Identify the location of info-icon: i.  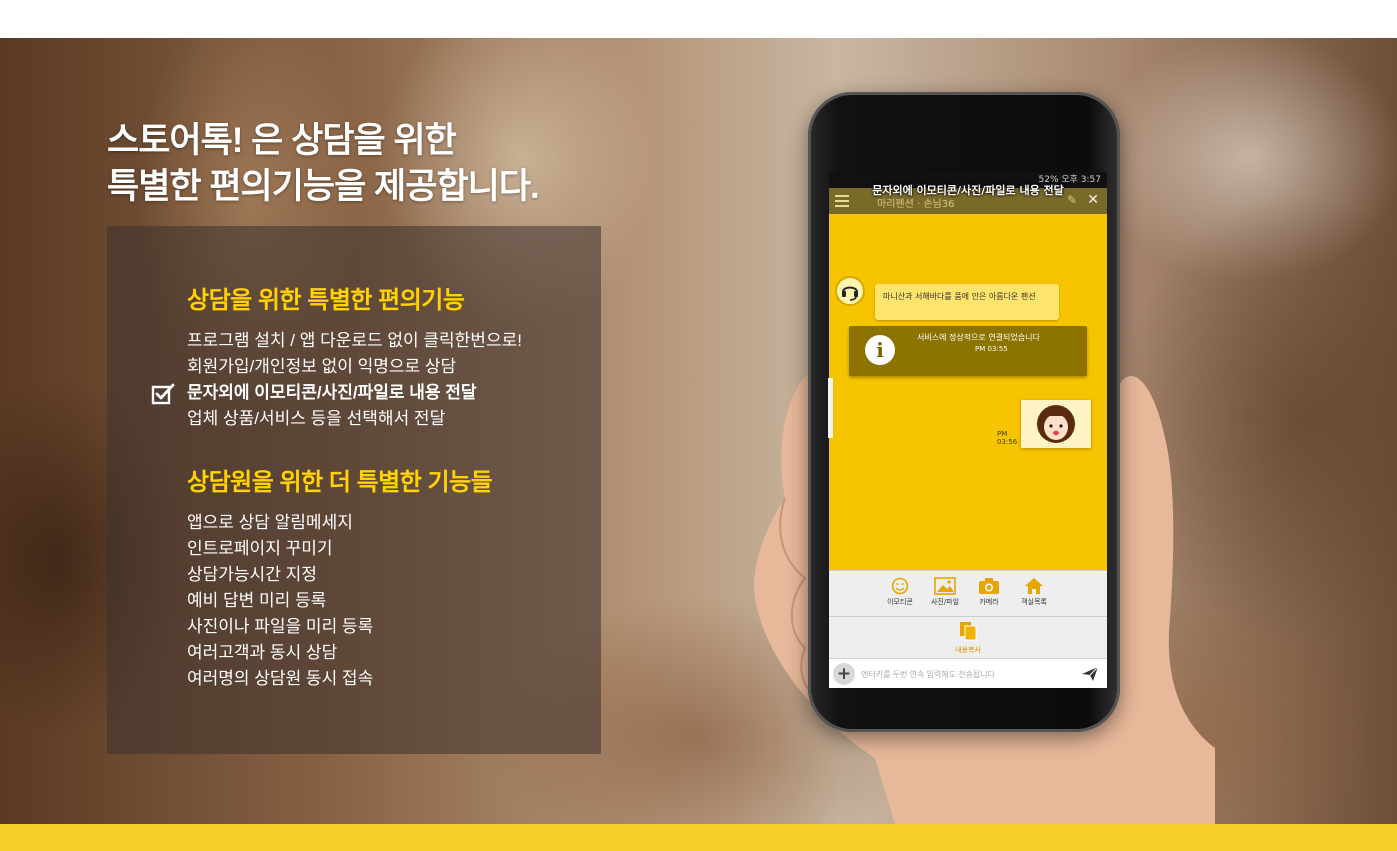
(880, 350).